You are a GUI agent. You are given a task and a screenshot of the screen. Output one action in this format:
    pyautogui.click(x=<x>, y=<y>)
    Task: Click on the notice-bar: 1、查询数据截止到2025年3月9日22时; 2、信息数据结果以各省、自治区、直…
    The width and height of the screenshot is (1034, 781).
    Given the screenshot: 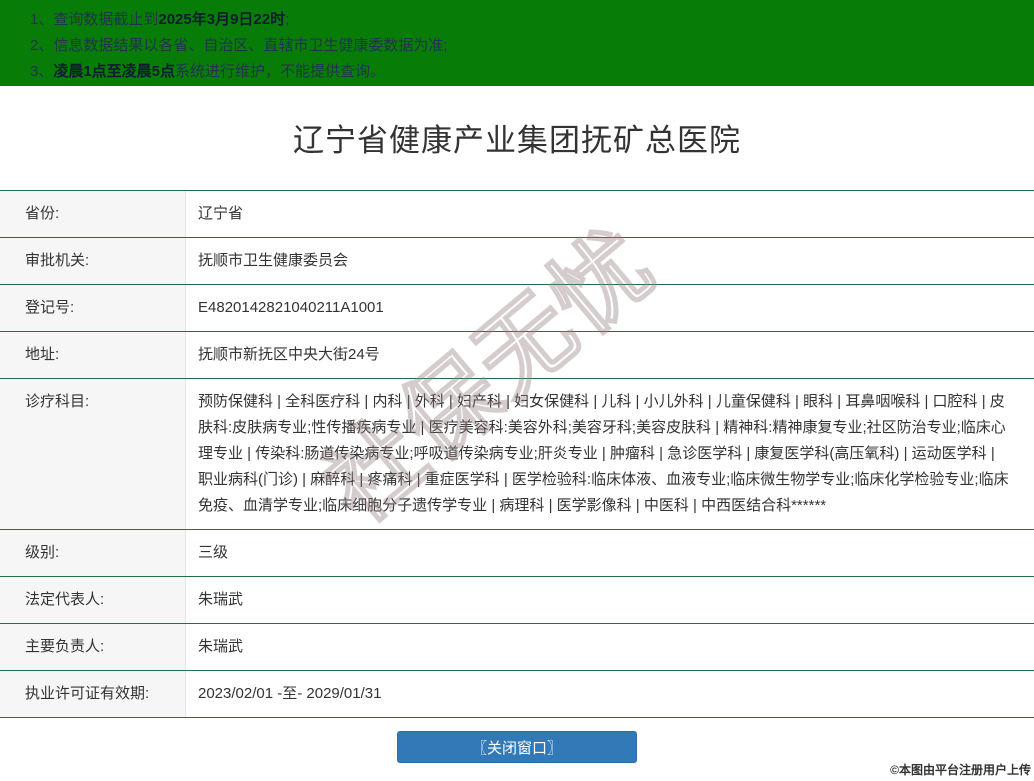 What is the action you would take?
    pyautogui.click(x=517, y=43)
    